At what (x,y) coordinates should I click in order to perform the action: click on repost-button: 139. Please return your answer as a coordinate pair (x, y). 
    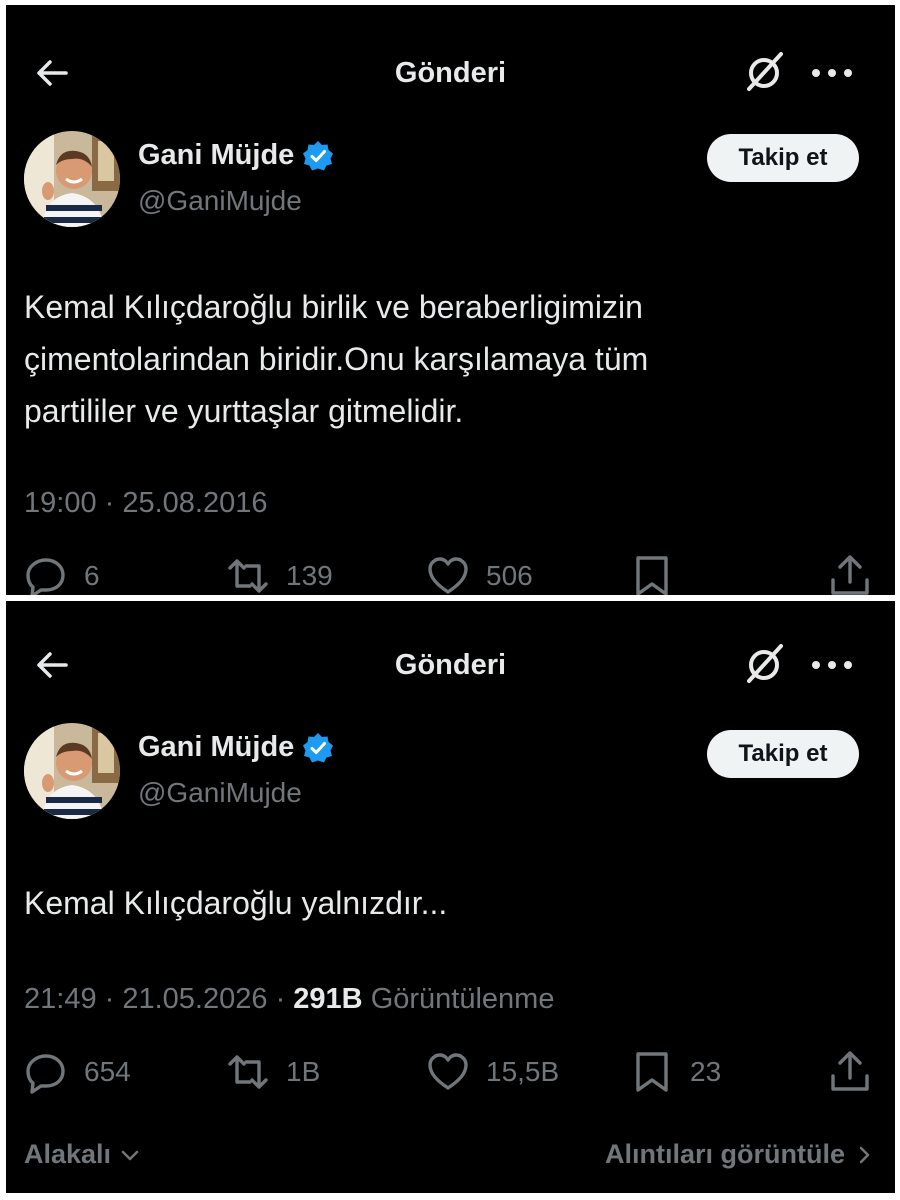
    Looking at the image, I should click on (279, 573).